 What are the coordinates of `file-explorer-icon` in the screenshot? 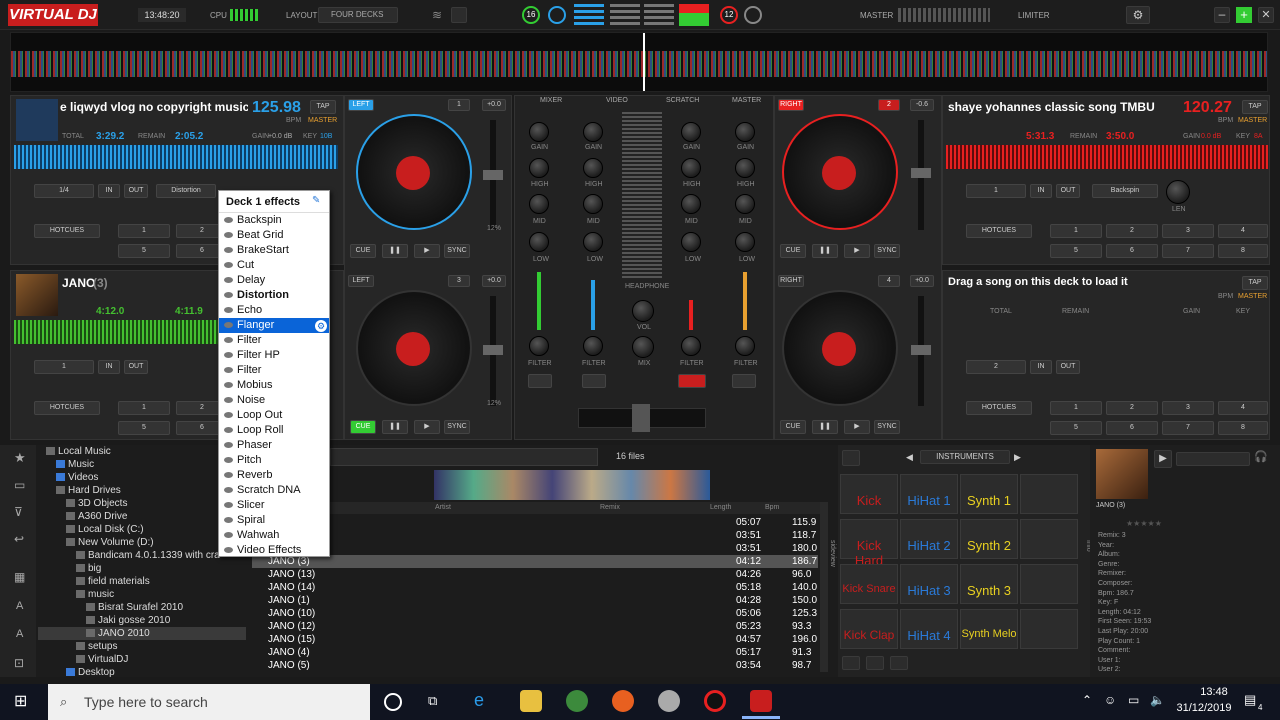 It's located at (531, 701).